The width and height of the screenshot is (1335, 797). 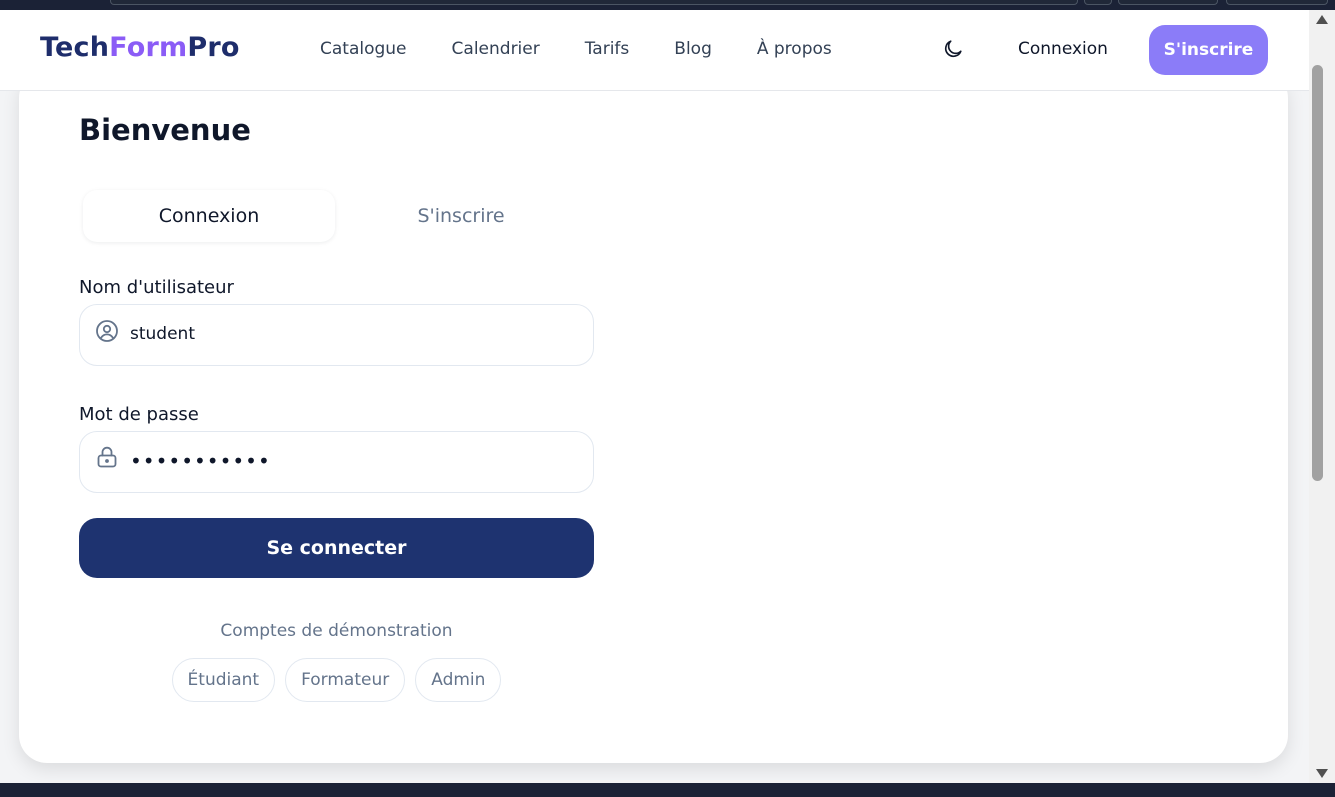 What do you see at coordinates (794, 49) in the screenshot?
I see `nav-a-propos: À propos` at bounding box center [794, 49].